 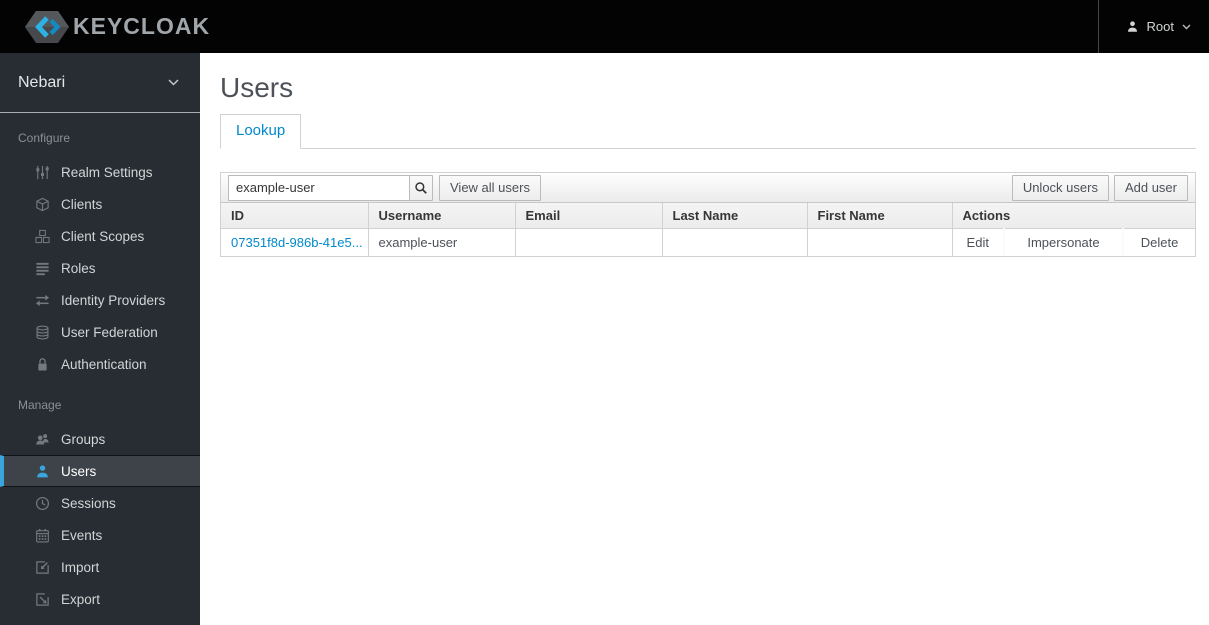 I want to click on user-menu: Root, so click(x=1153, y=26).